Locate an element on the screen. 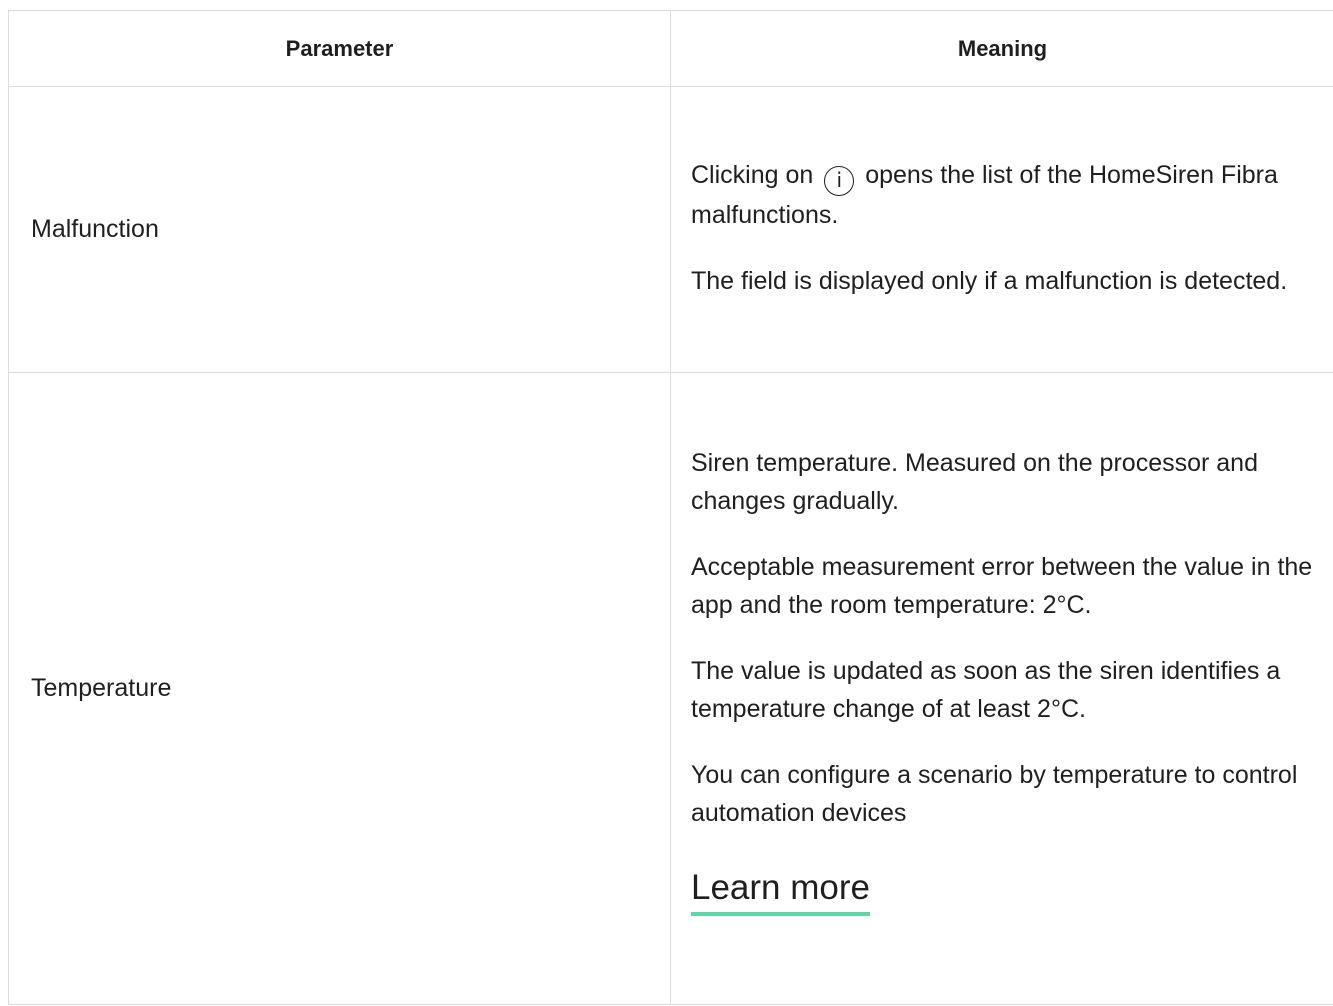 Image resolution: width=1333 pixels, height=1006 pixels. meaning-text-before-icon: Clicking on is located at coordinates (752, 174).